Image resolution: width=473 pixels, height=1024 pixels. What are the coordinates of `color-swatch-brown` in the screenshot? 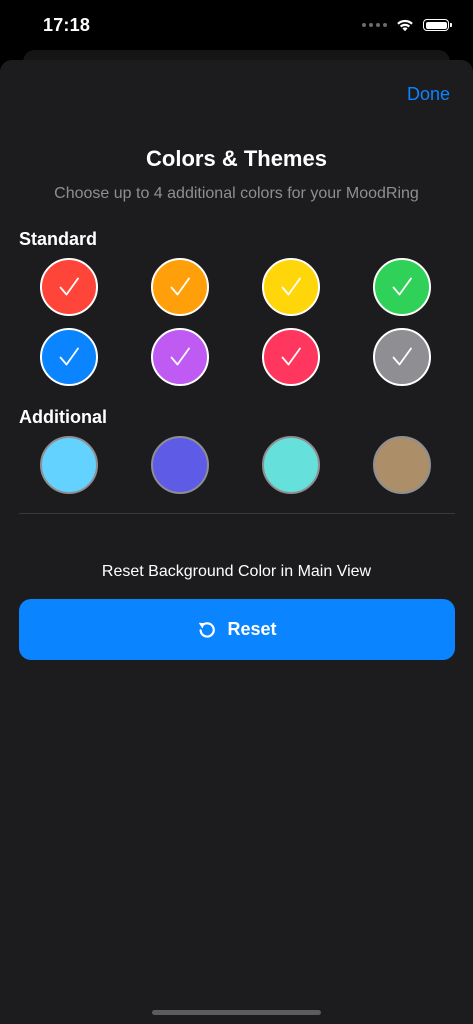 It's located at (402, 465).